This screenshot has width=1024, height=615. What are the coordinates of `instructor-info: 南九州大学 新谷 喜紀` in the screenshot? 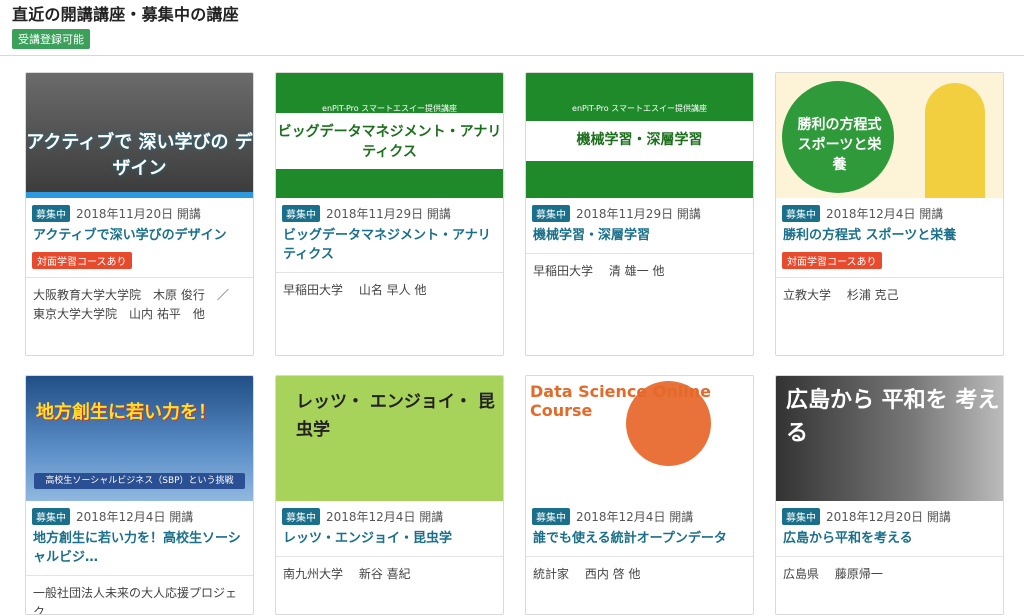 It's located at (347, 574).